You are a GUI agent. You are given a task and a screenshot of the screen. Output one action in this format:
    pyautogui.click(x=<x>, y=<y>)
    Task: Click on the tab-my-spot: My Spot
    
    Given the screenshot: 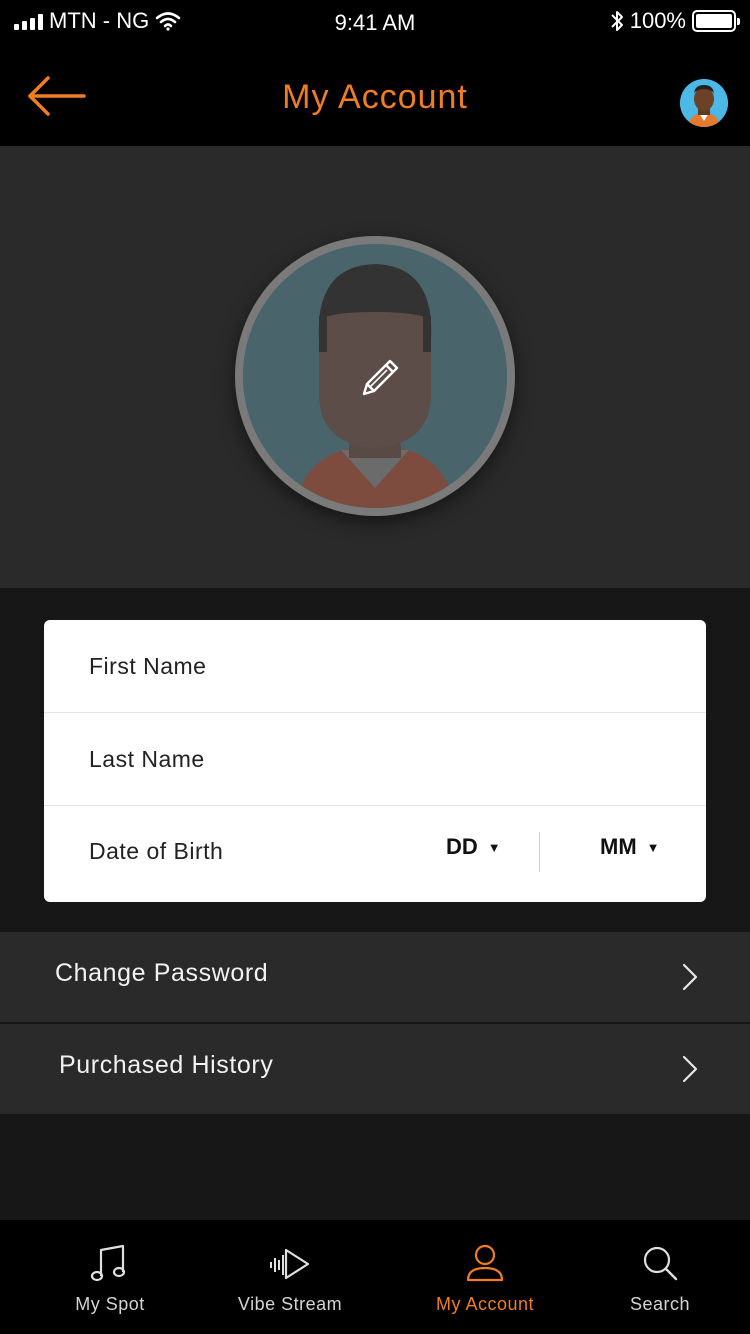 What is the action you would take?
    pyautogui.click(x=110, y=1277)
    